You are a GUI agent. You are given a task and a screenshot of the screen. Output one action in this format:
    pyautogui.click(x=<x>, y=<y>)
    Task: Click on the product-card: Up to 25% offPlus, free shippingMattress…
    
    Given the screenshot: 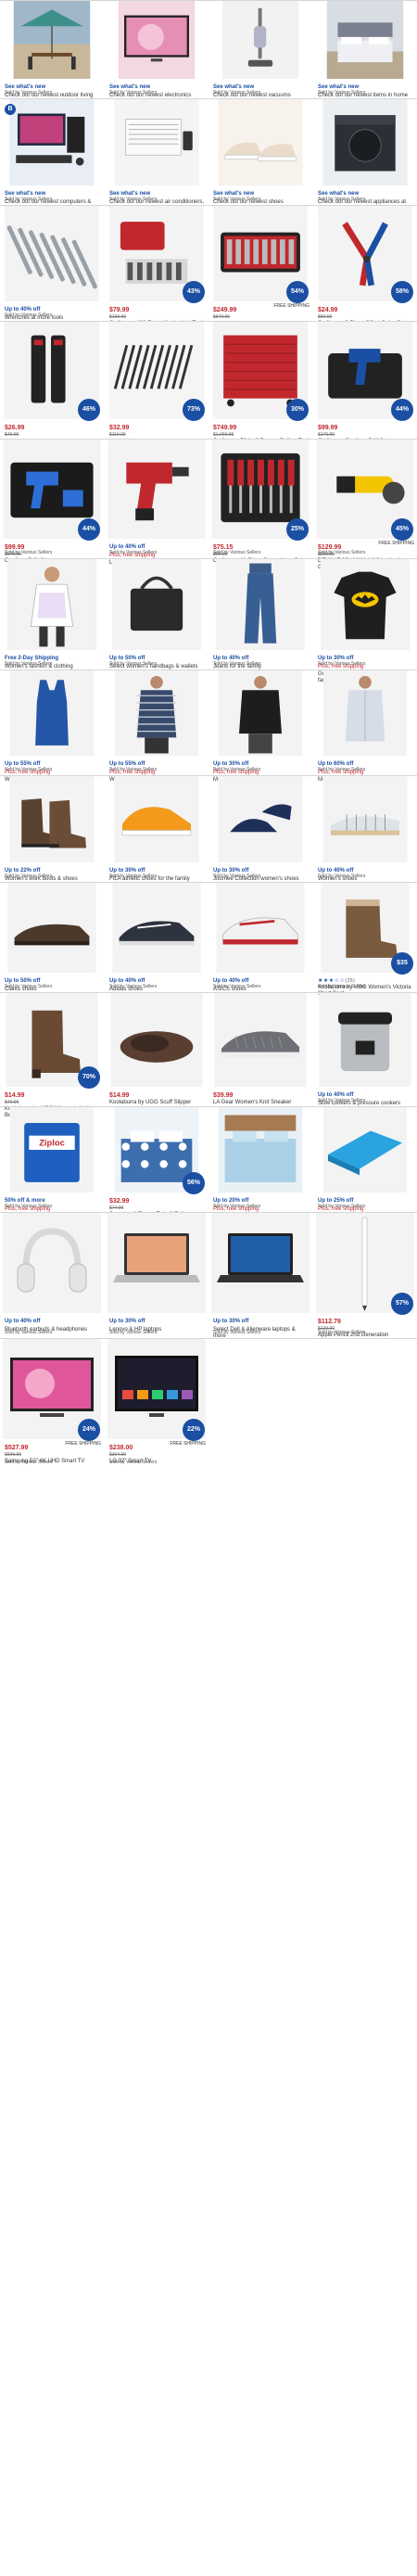 What is the action you would take?
    pyautogui.click(x=365, y=1163)
    